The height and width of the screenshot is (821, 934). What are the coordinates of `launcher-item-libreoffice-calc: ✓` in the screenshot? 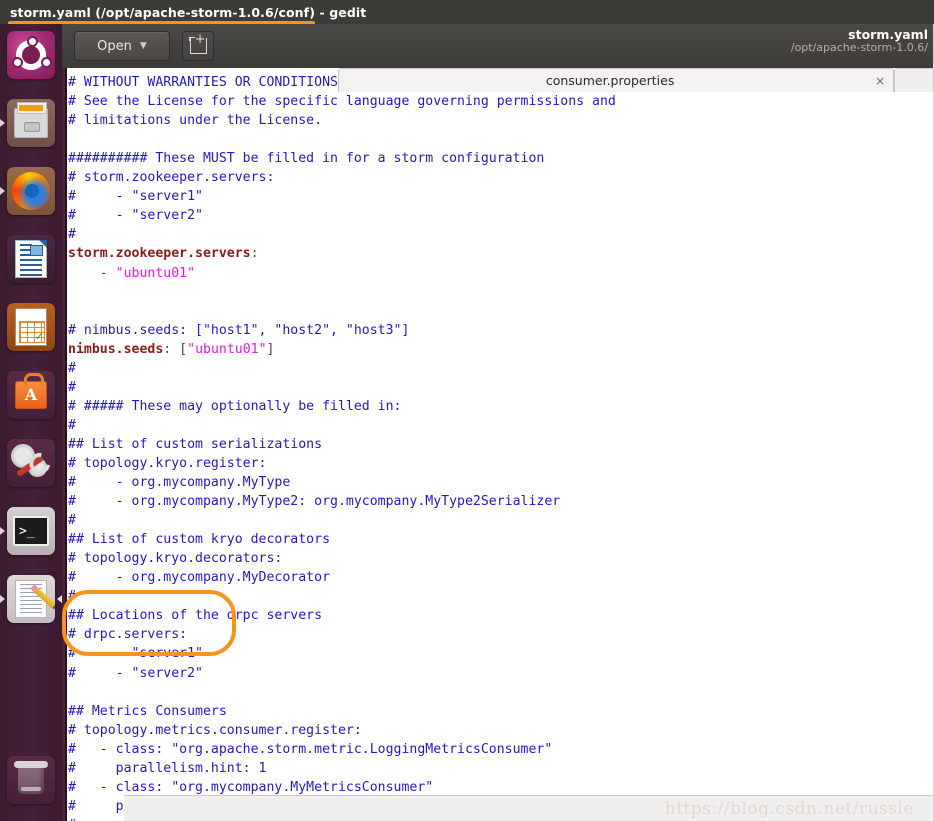 It's located at (31, 327).